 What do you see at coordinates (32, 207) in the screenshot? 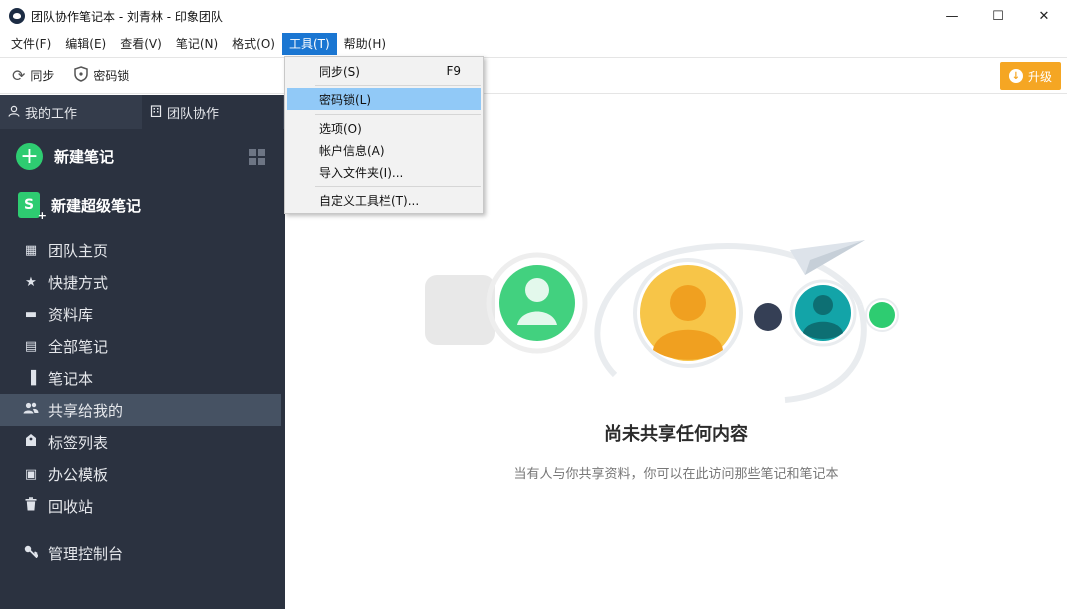
I see `super-note-icon: S` at bounding box center [32, 207].